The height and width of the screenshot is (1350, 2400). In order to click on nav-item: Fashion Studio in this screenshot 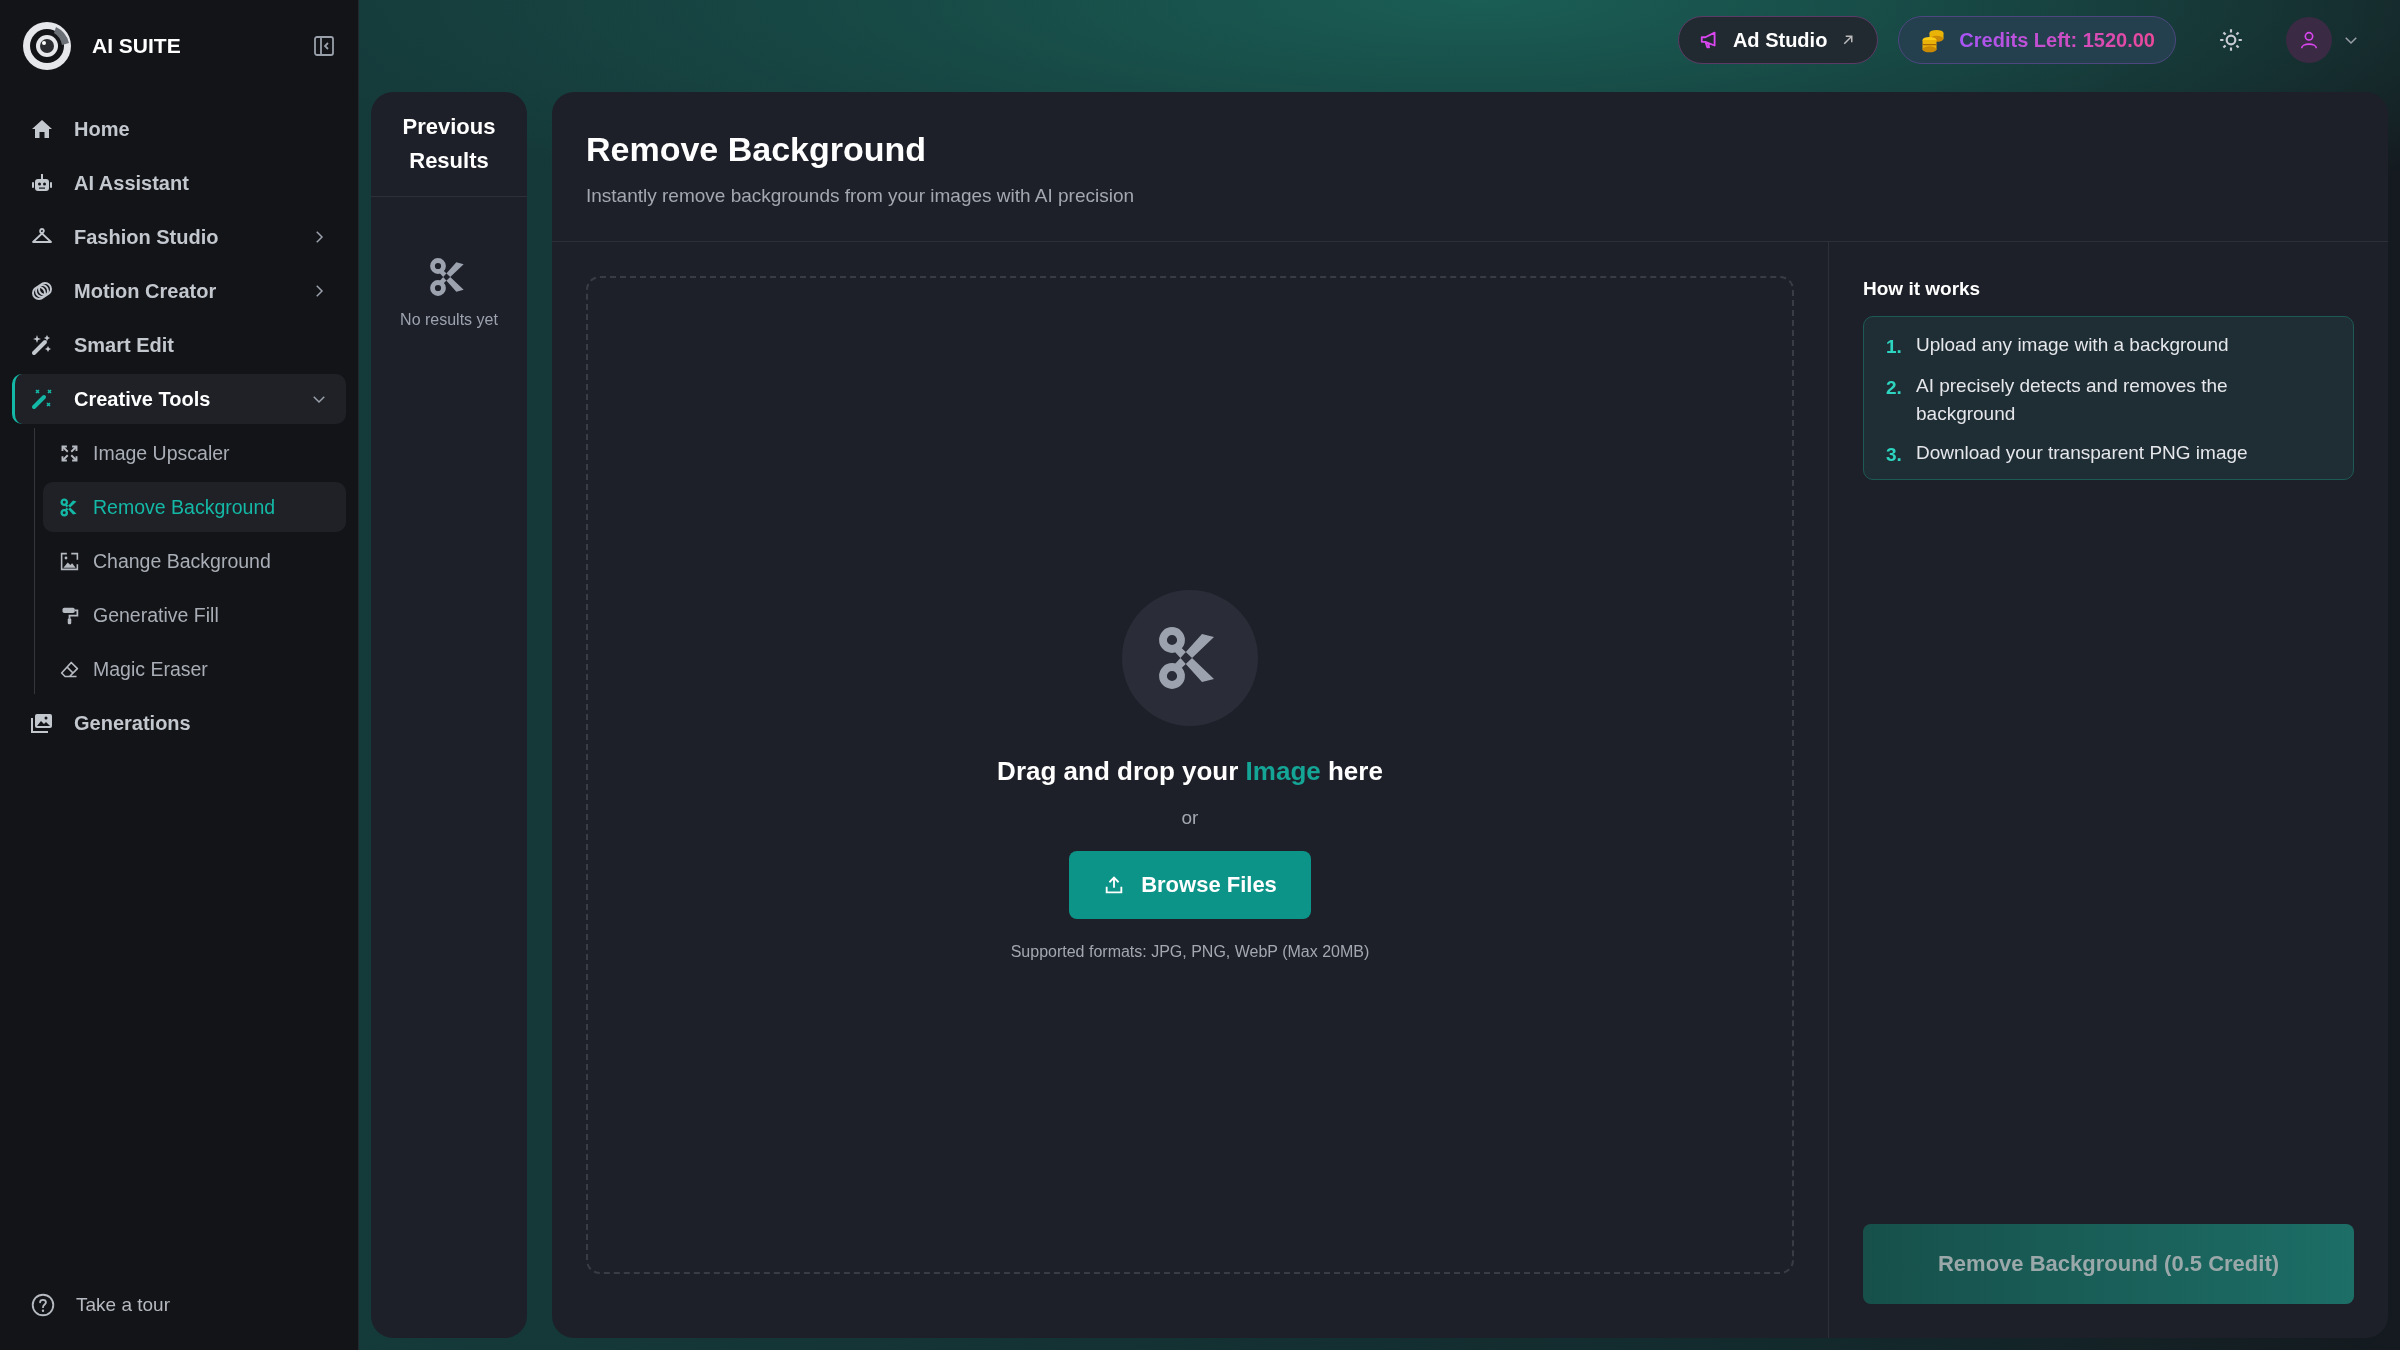, I will do `click(179, 237)`.